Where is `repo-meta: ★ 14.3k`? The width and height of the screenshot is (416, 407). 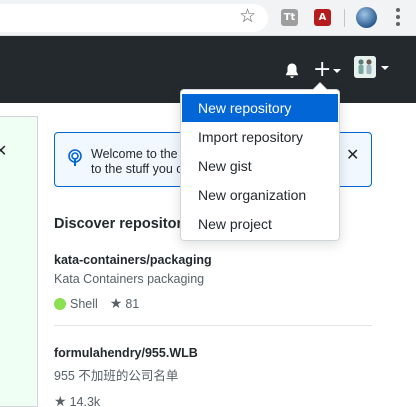 repo-meta: ★ 14.3k is located at coordinates (213, 400).